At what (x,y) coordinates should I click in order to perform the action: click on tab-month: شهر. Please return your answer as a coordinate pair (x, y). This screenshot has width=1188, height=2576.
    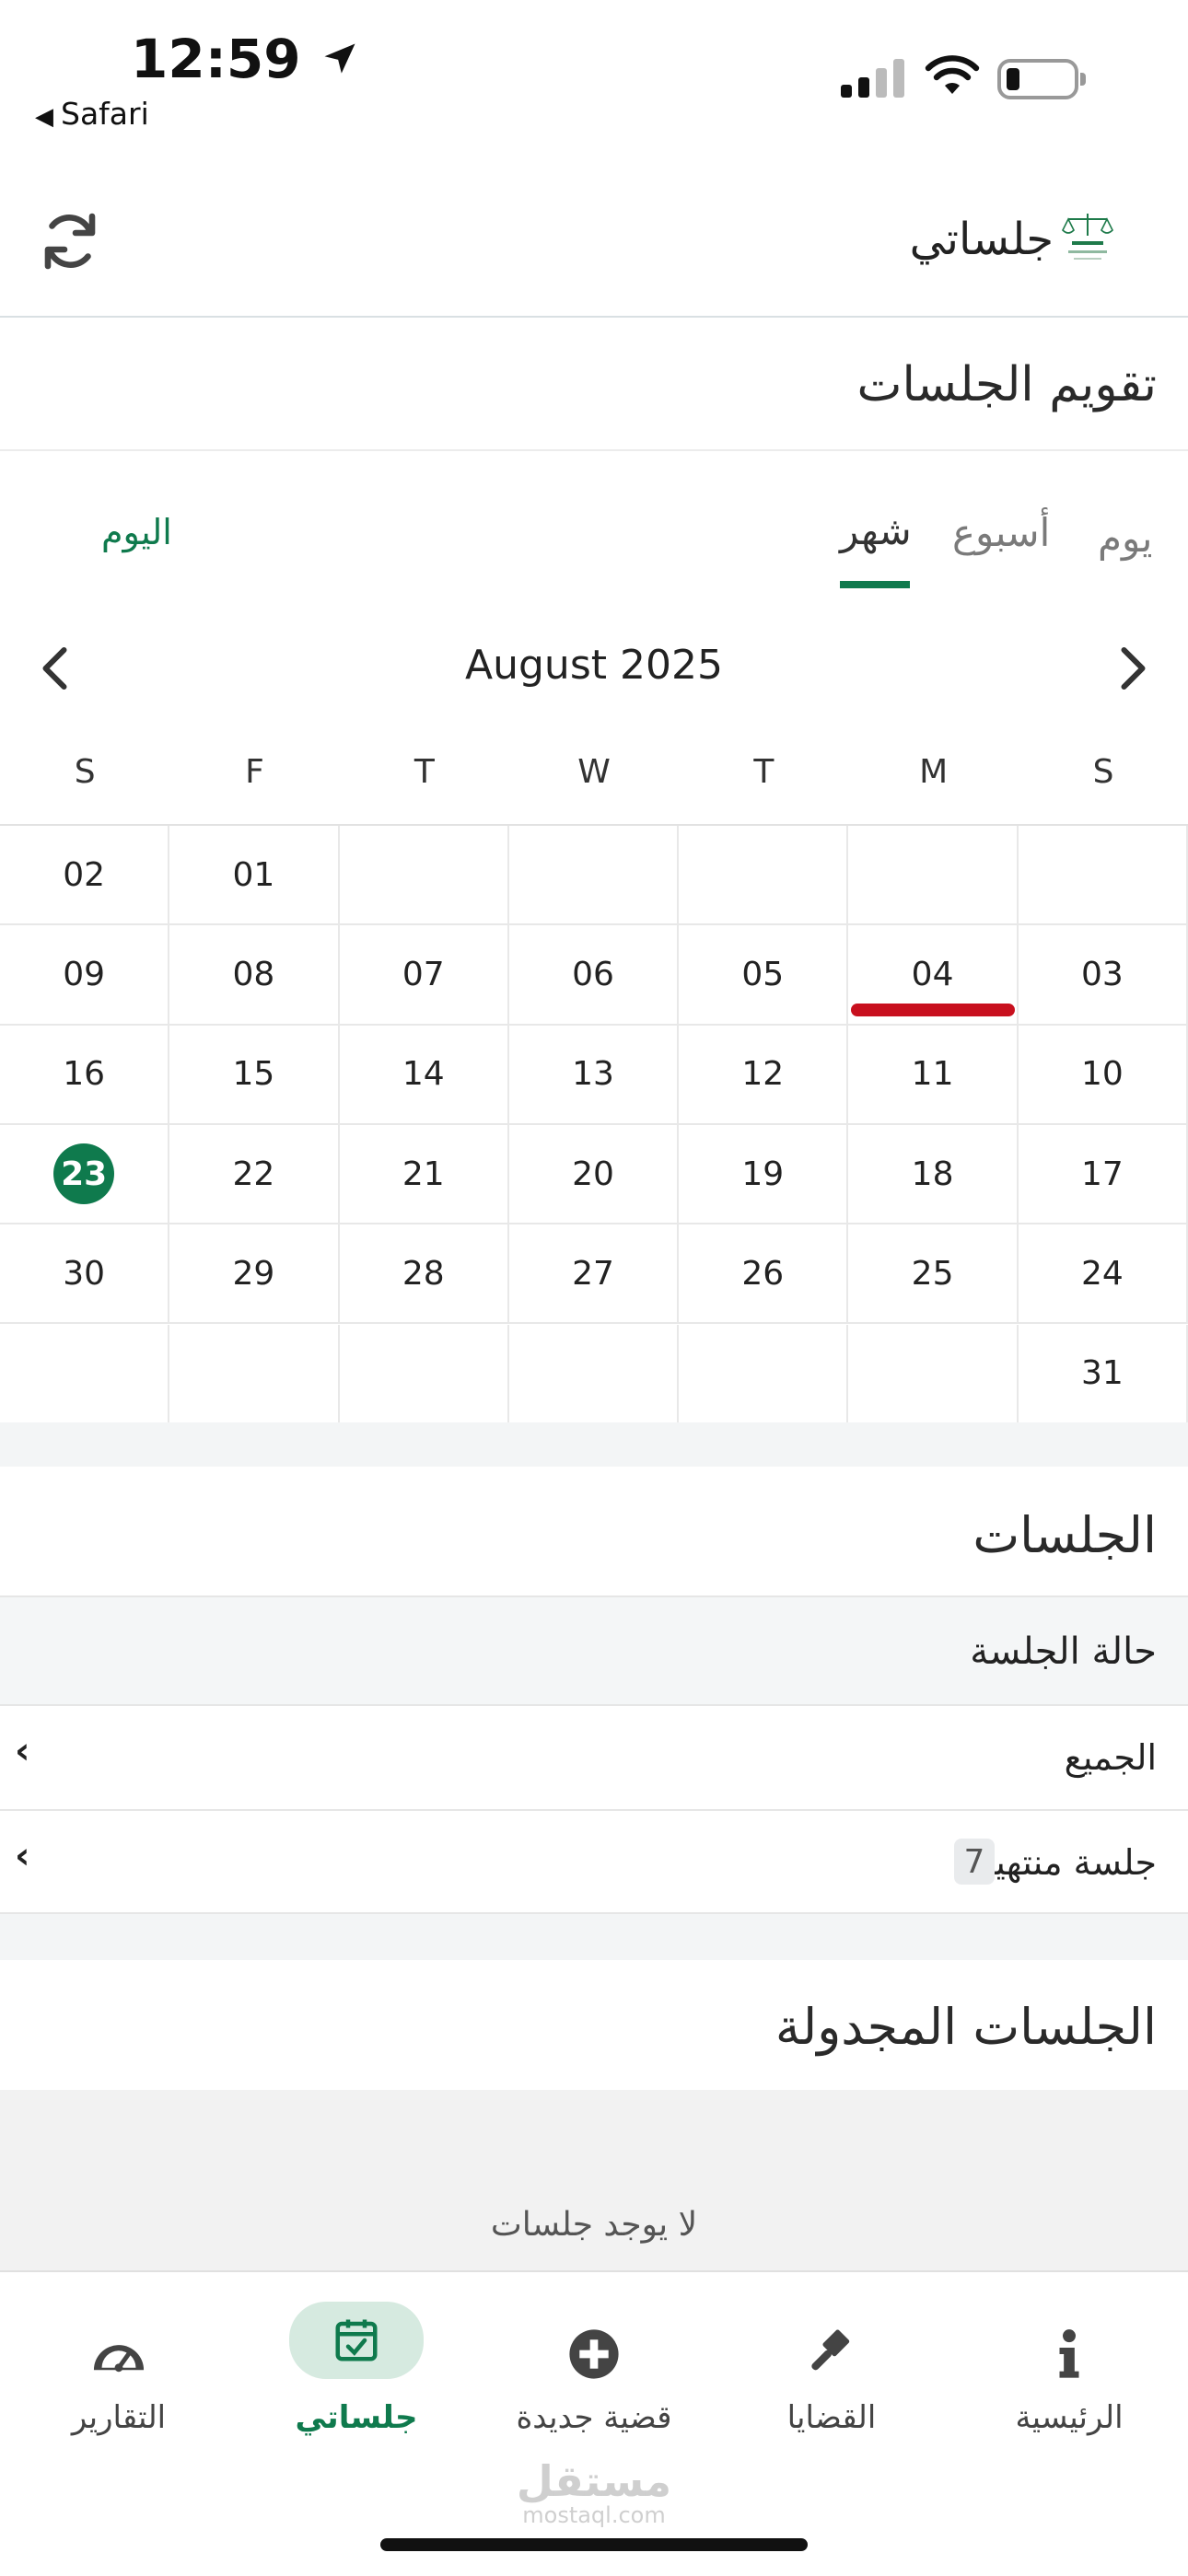
    Looking at the image, I should click on (876, 530).